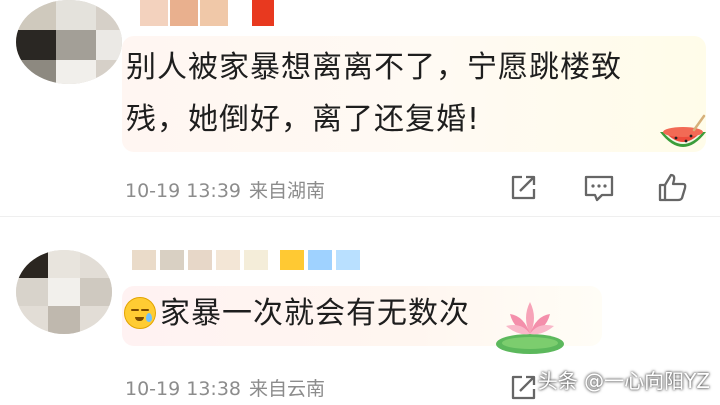 The height and width of the screenshot is (405, 720). Describe the element at coordinates (360, 216) in the screenshot. I see `divider` at that location.